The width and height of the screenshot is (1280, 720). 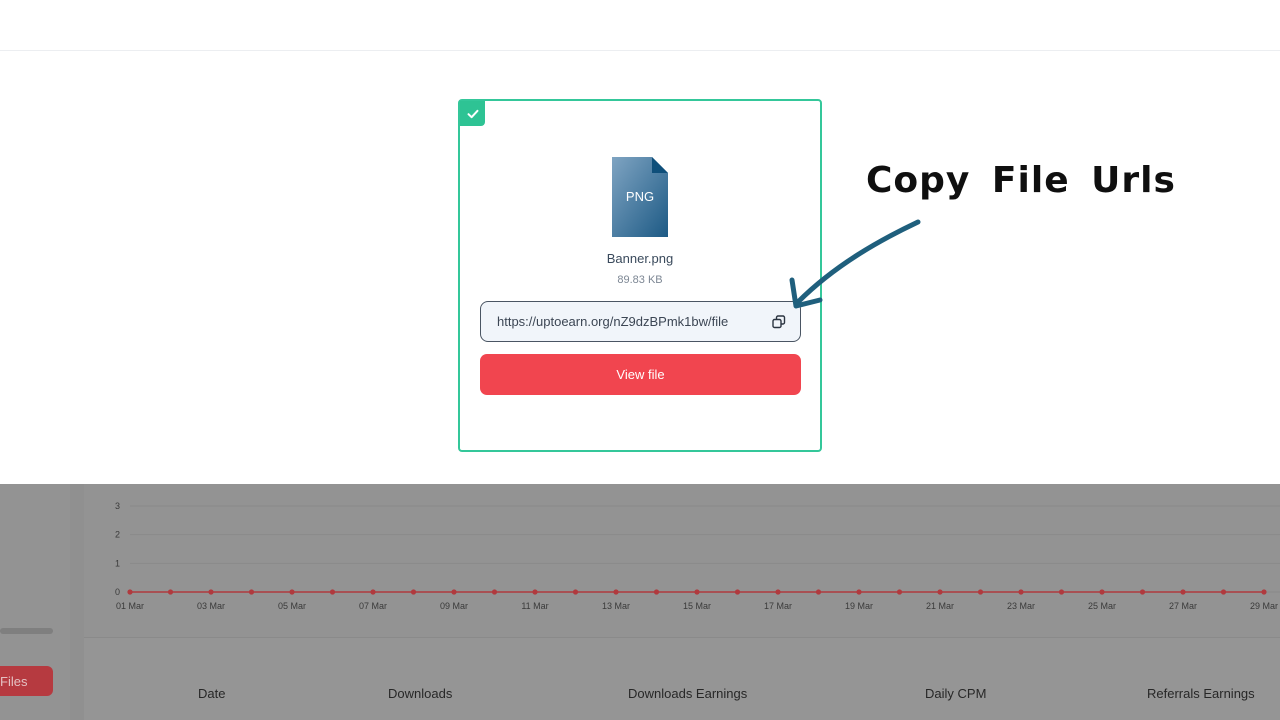 What do you see at coordinates (1102, 606) in the screenshot?
I see `x-tick-label: 25 Mar` at bounding box center [1102, 606].